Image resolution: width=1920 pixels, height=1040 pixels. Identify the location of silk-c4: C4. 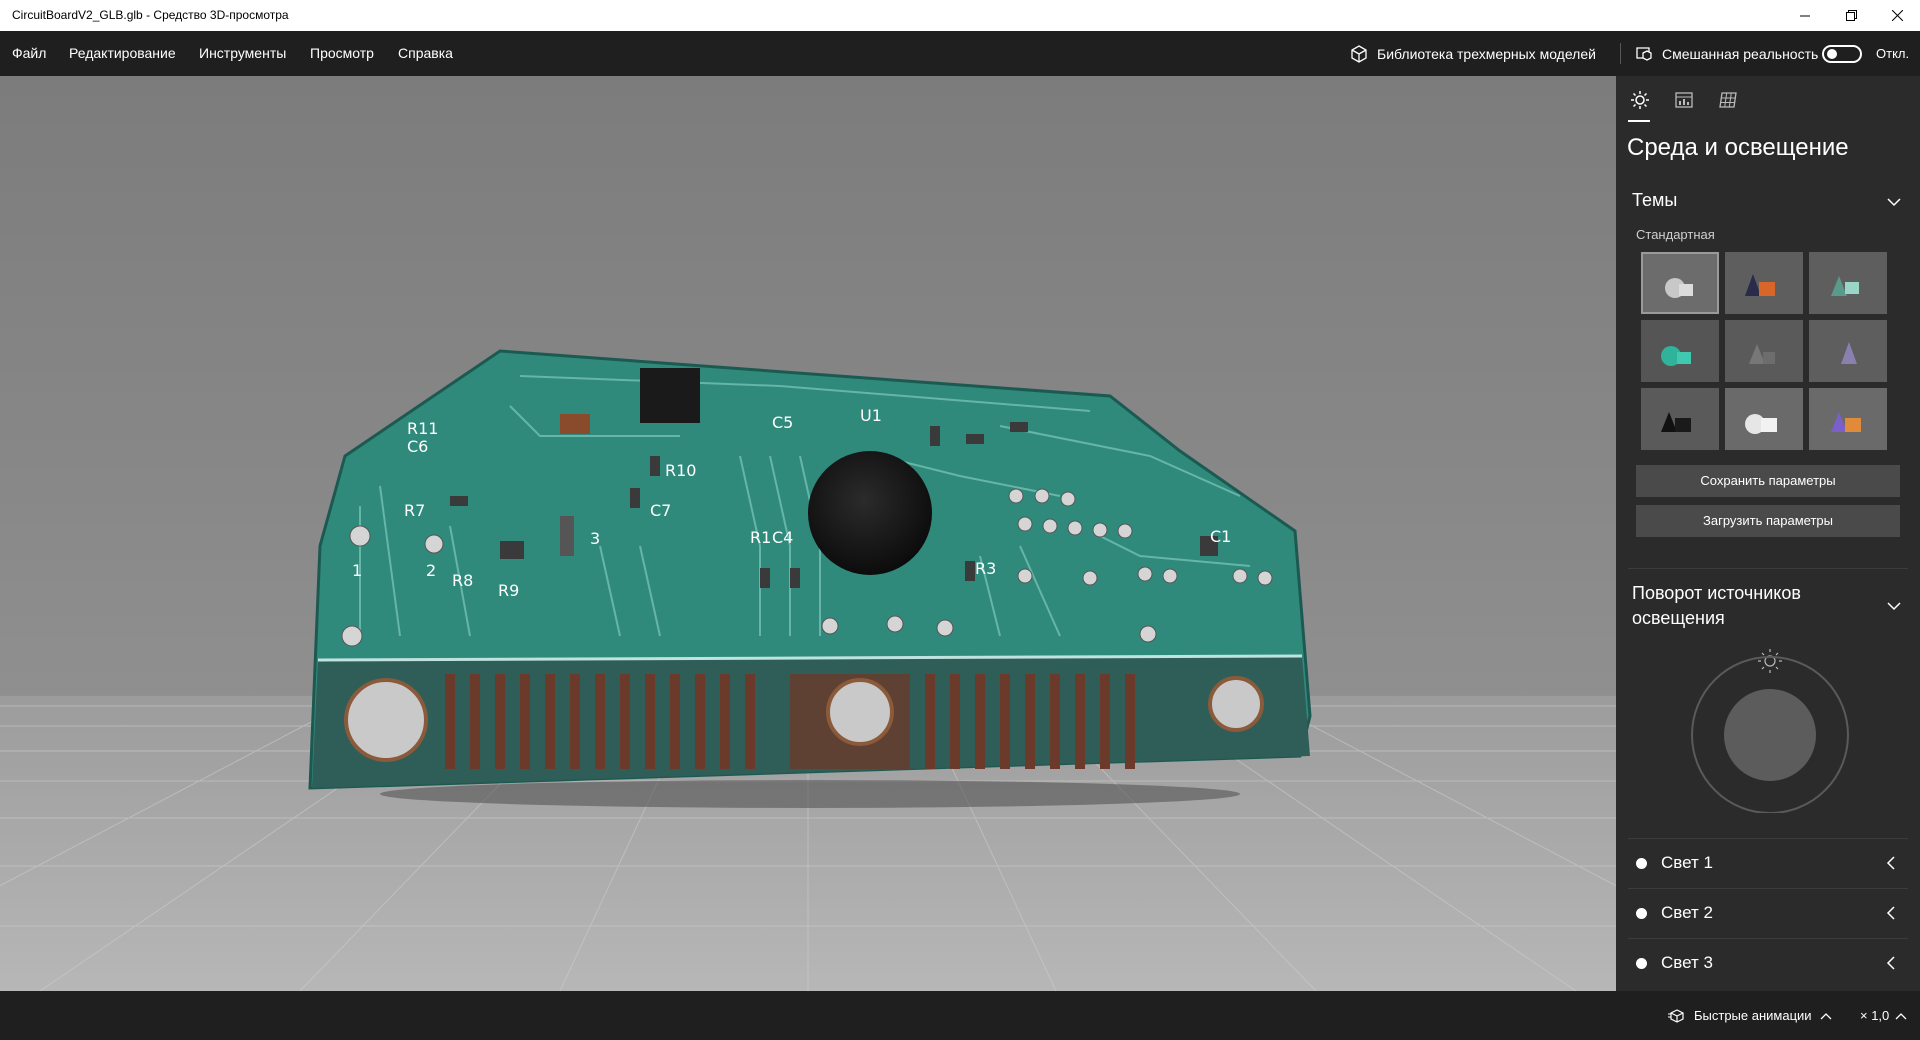
(782, 537).